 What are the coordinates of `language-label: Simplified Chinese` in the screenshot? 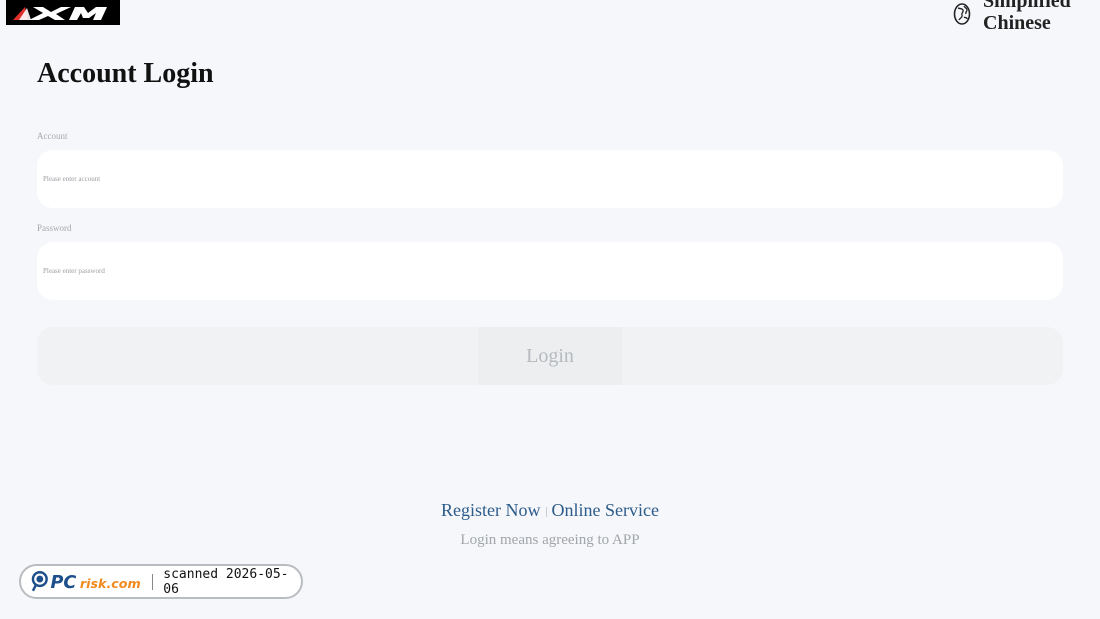 It's located at (1027, 17).